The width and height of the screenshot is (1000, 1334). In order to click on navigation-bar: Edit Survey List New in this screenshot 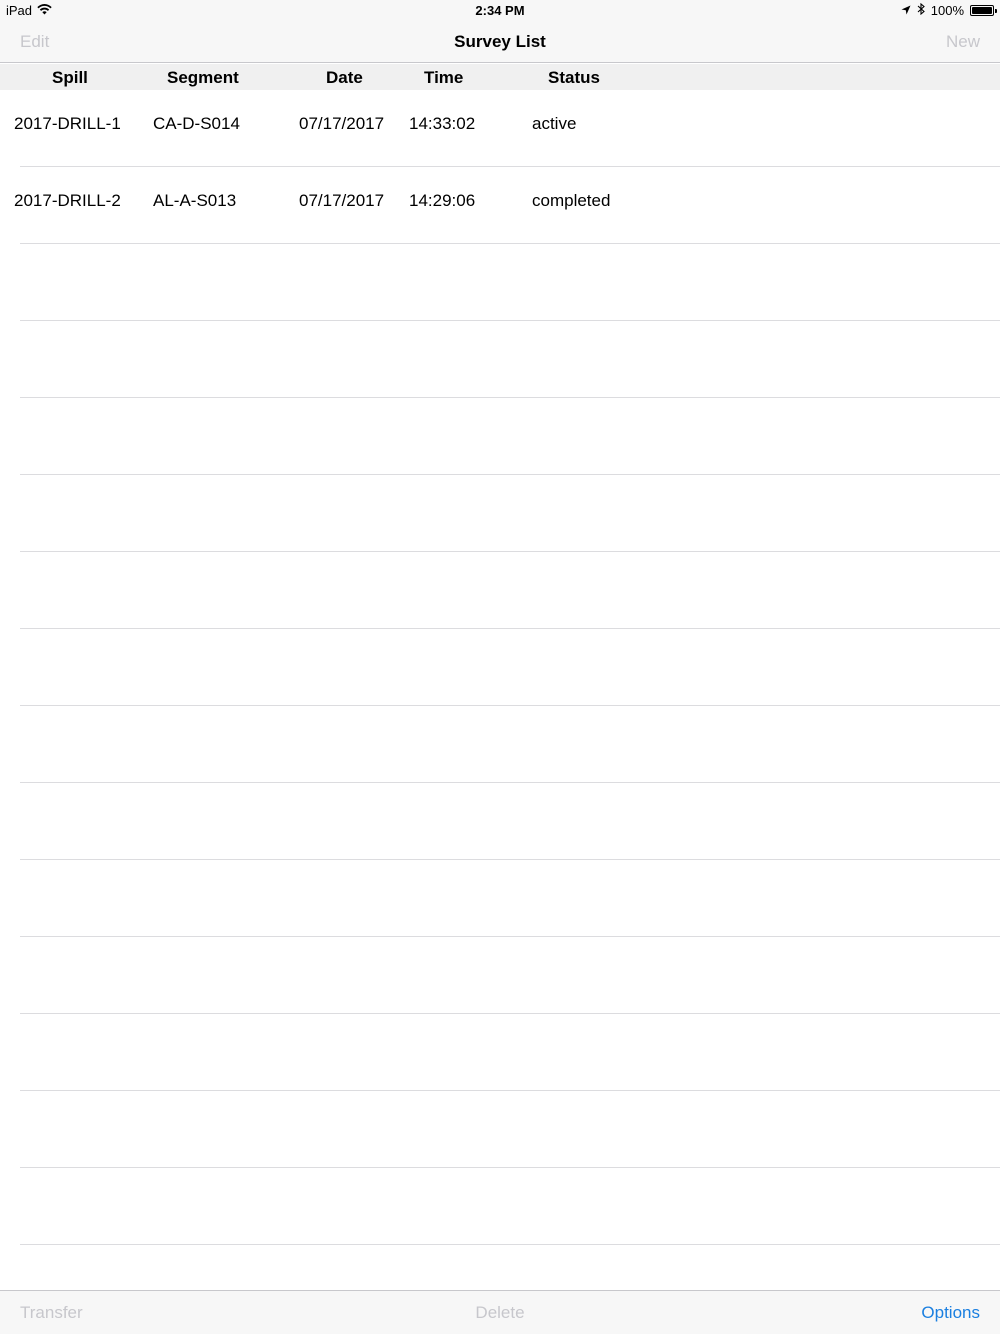, I will do `click(500, 42)`.